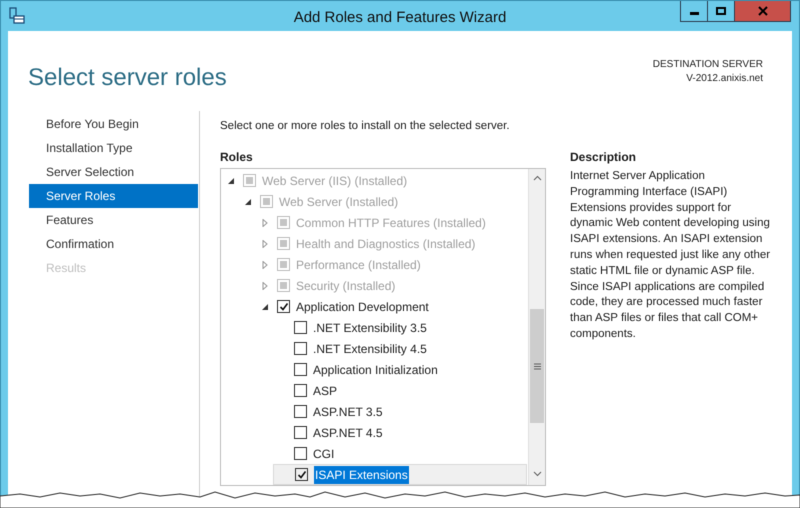  What do you see at coordinates (361, 475) in the screenshot?
I see `role-label: ISAPI Extensions` at bounding box center [361, 475].